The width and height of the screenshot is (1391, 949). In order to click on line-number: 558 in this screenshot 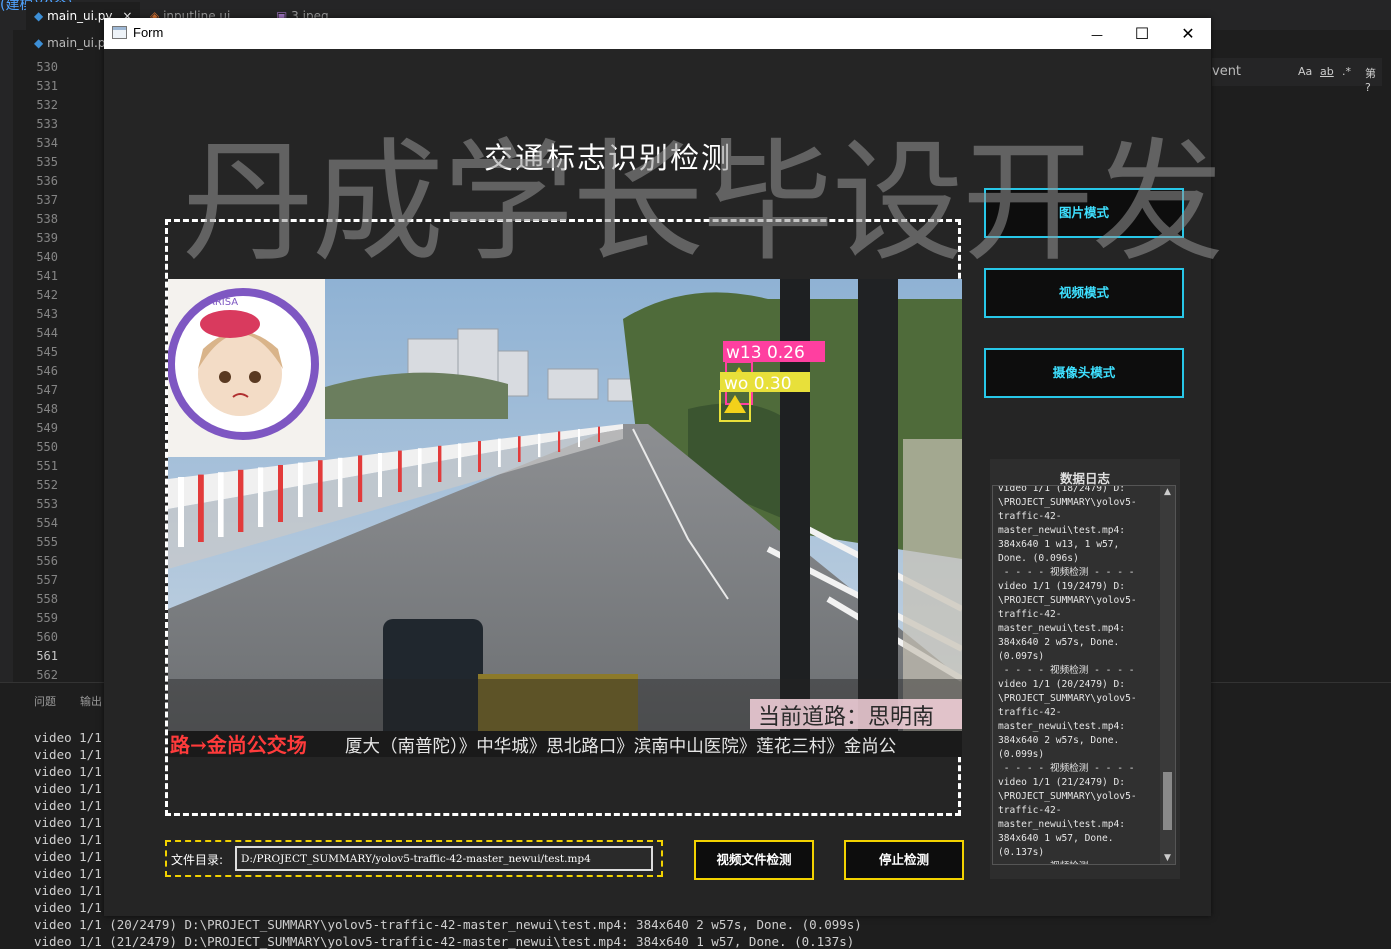, I will do `click(47, 599)`.